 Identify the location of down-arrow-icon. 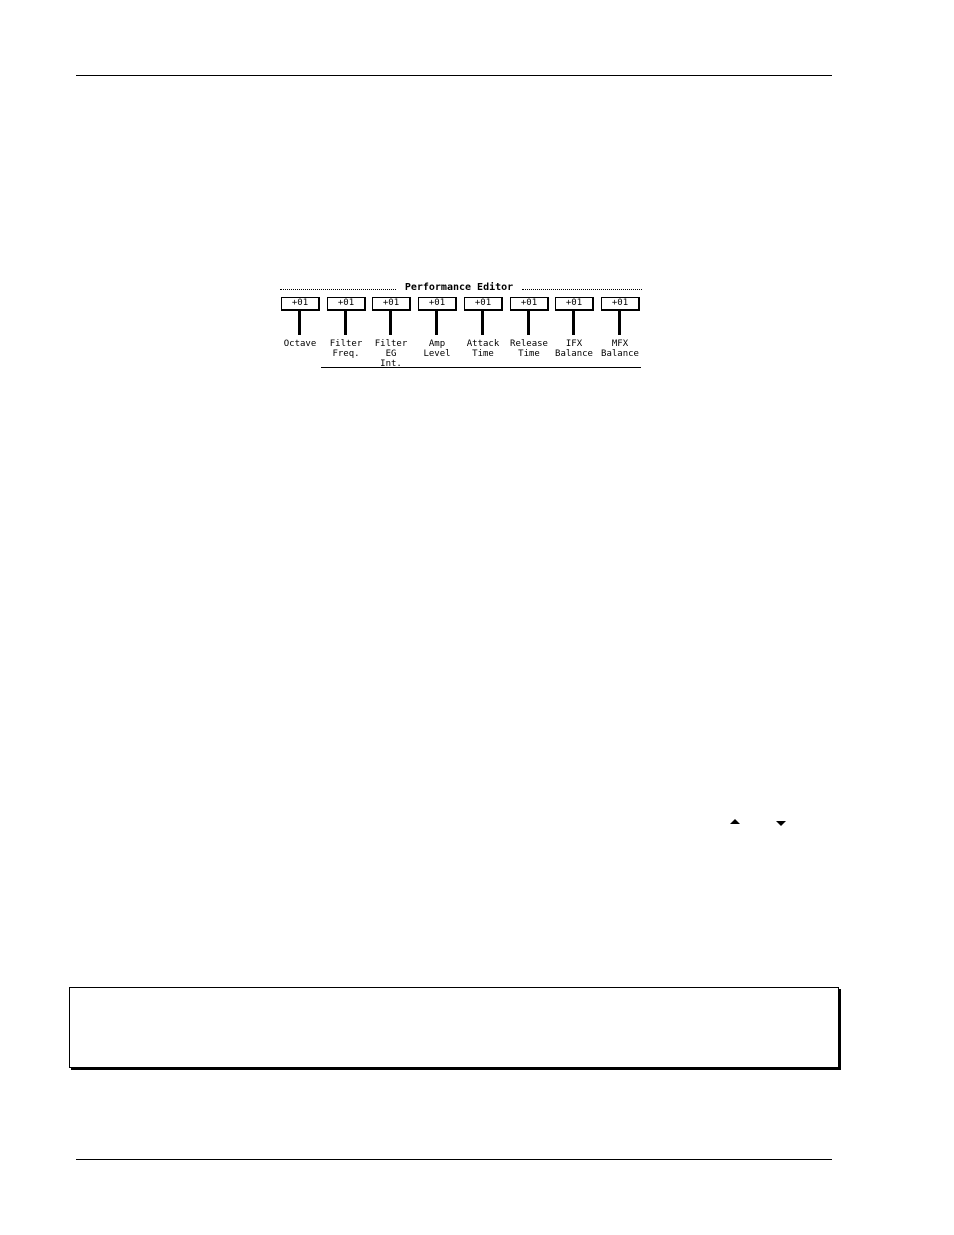
(781, 823).